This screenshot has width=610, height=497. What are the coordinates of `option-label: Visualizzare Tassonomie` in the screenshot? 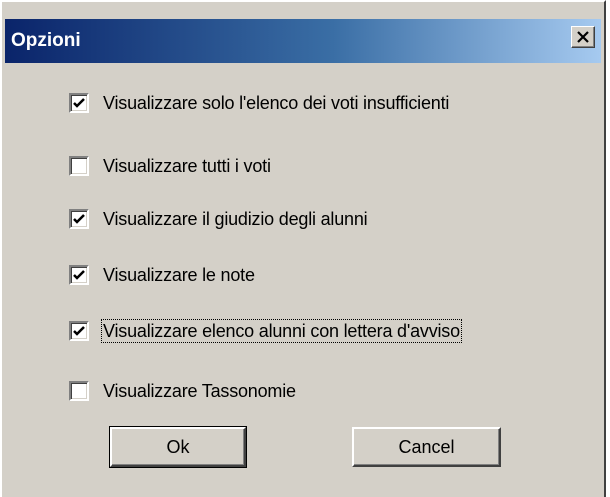 It's located at (199, 391).